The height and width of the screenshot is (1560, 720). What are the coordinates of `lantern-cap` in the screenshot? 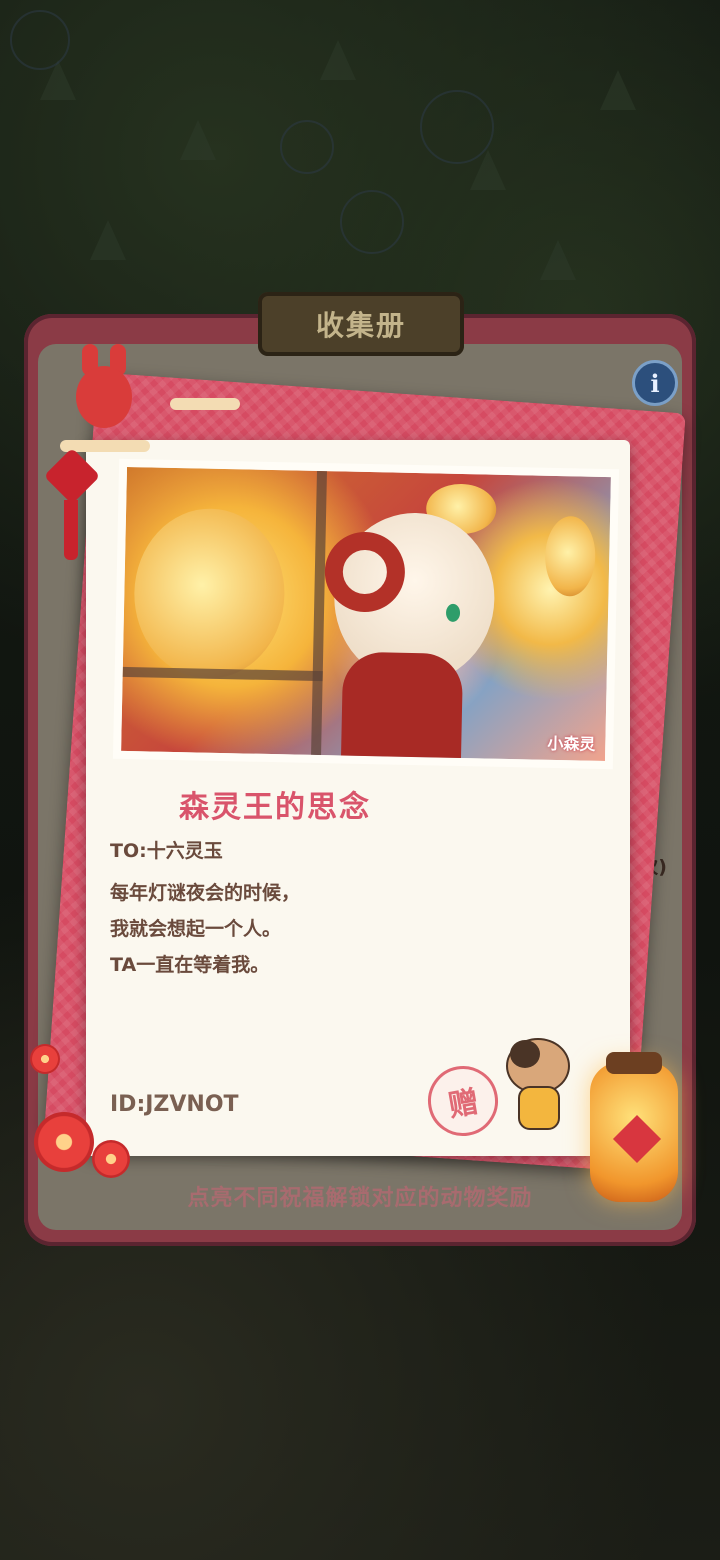 It's located at (634, 1063).